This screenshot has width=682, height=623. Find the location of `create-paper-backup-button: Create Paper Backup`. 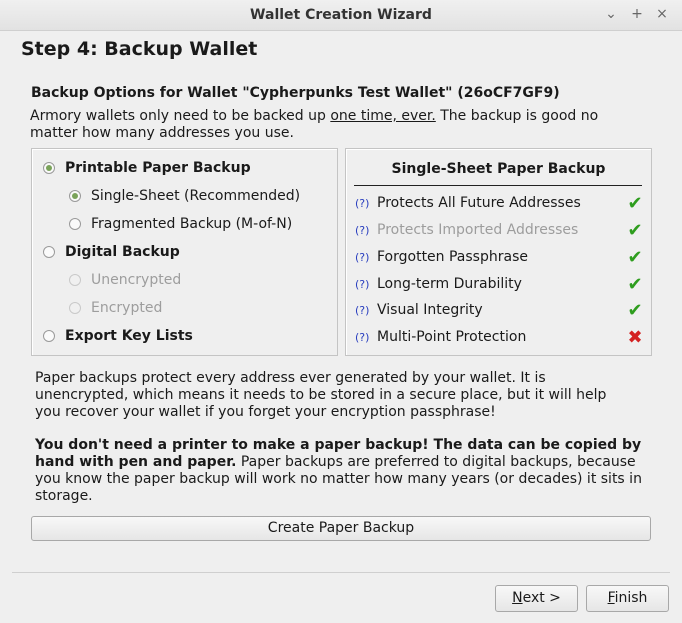

create-paper-backup-button: Create Paper Backup is located at coordinates (341, 528).